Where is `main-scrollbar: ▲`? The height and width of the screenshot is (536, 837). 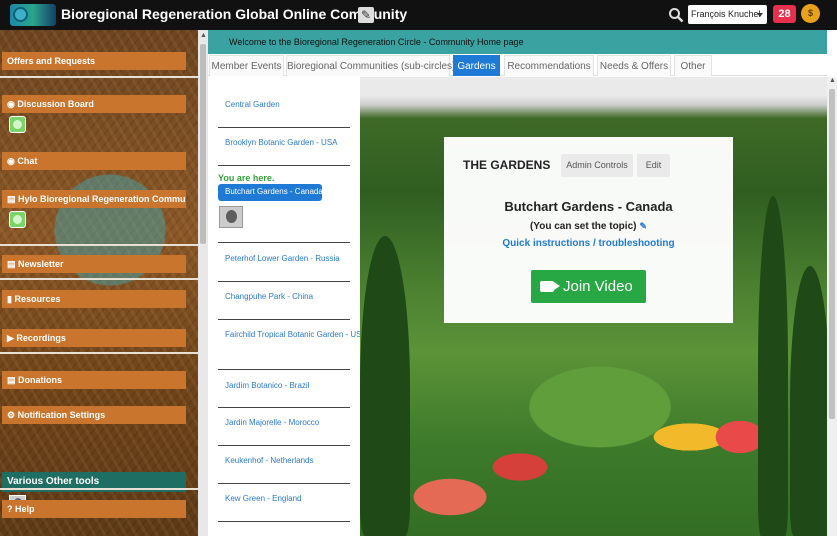
main-scrollbar: ▲ is located at coordinates (832, 306).